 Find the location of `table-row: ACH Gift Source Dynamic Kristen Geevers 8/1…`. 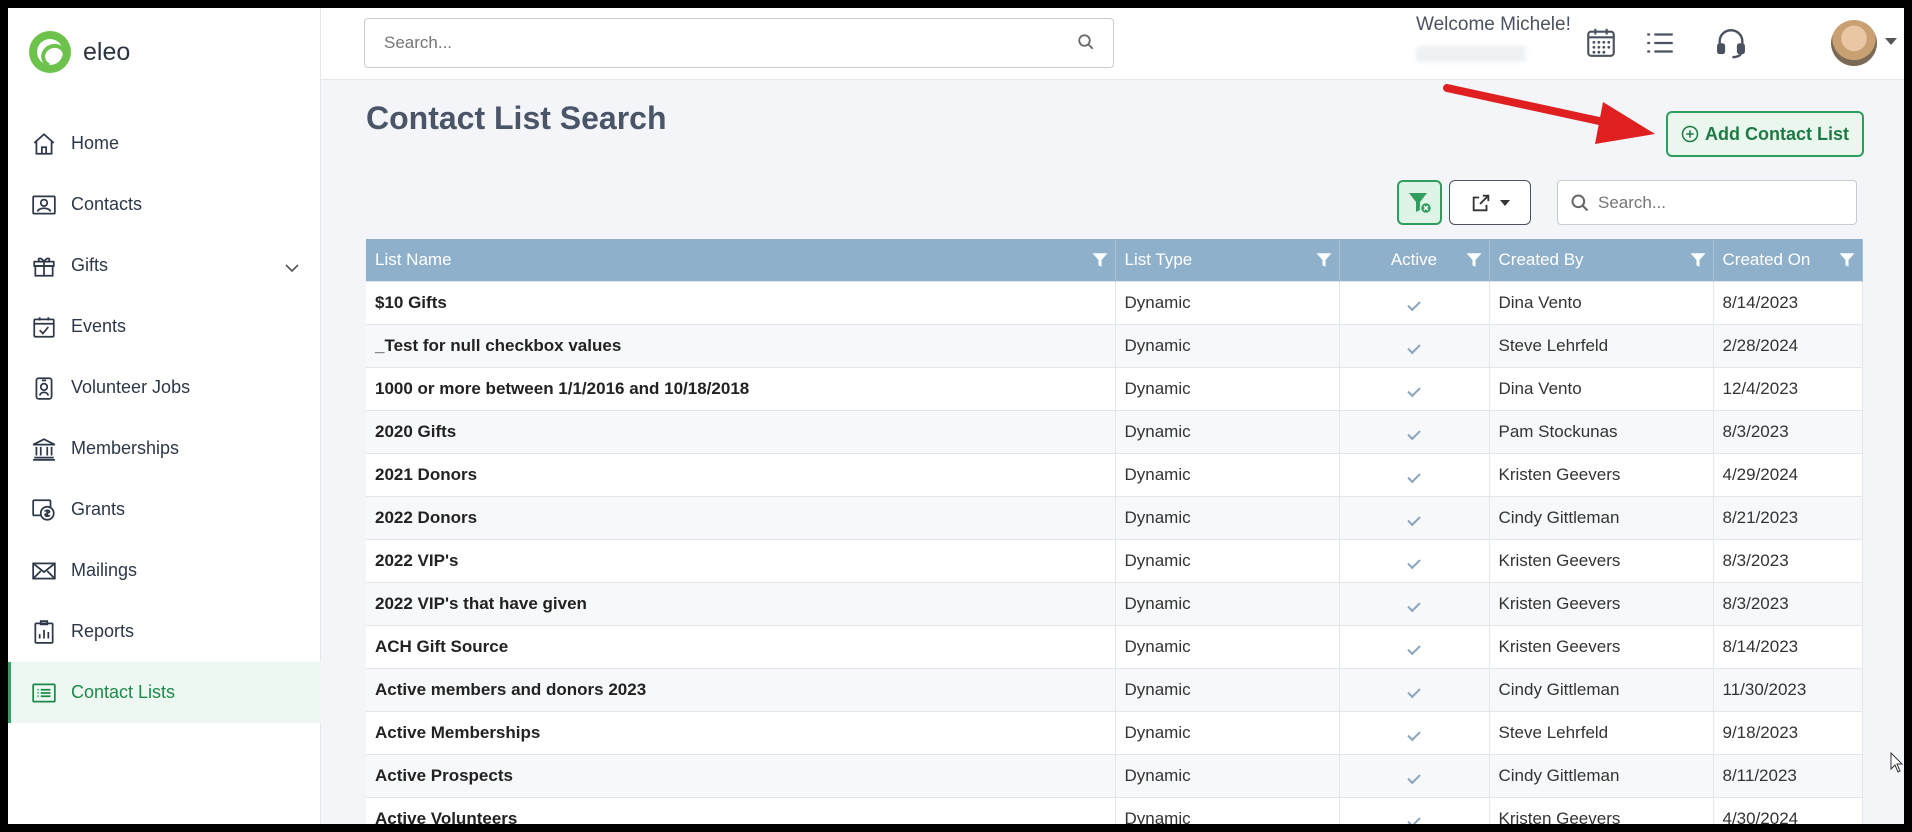

table-row: ACH Gift Source Dynamic Kristen Geevers 8/1… is located at coordinates (1114, 646).